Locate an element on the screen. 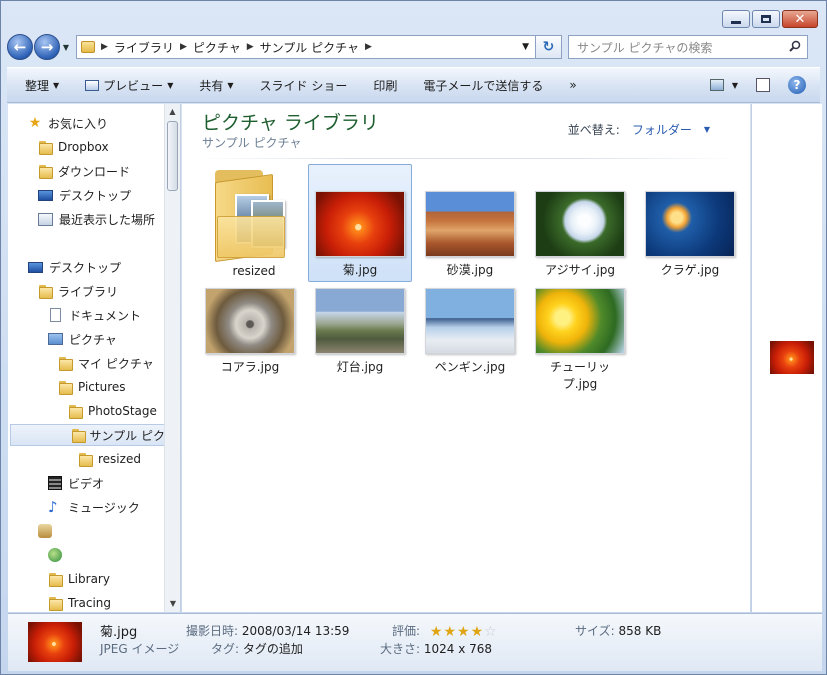 This screenshot has height=675, width=827. nav-item-library: Library is located at coordinates (79, 579).